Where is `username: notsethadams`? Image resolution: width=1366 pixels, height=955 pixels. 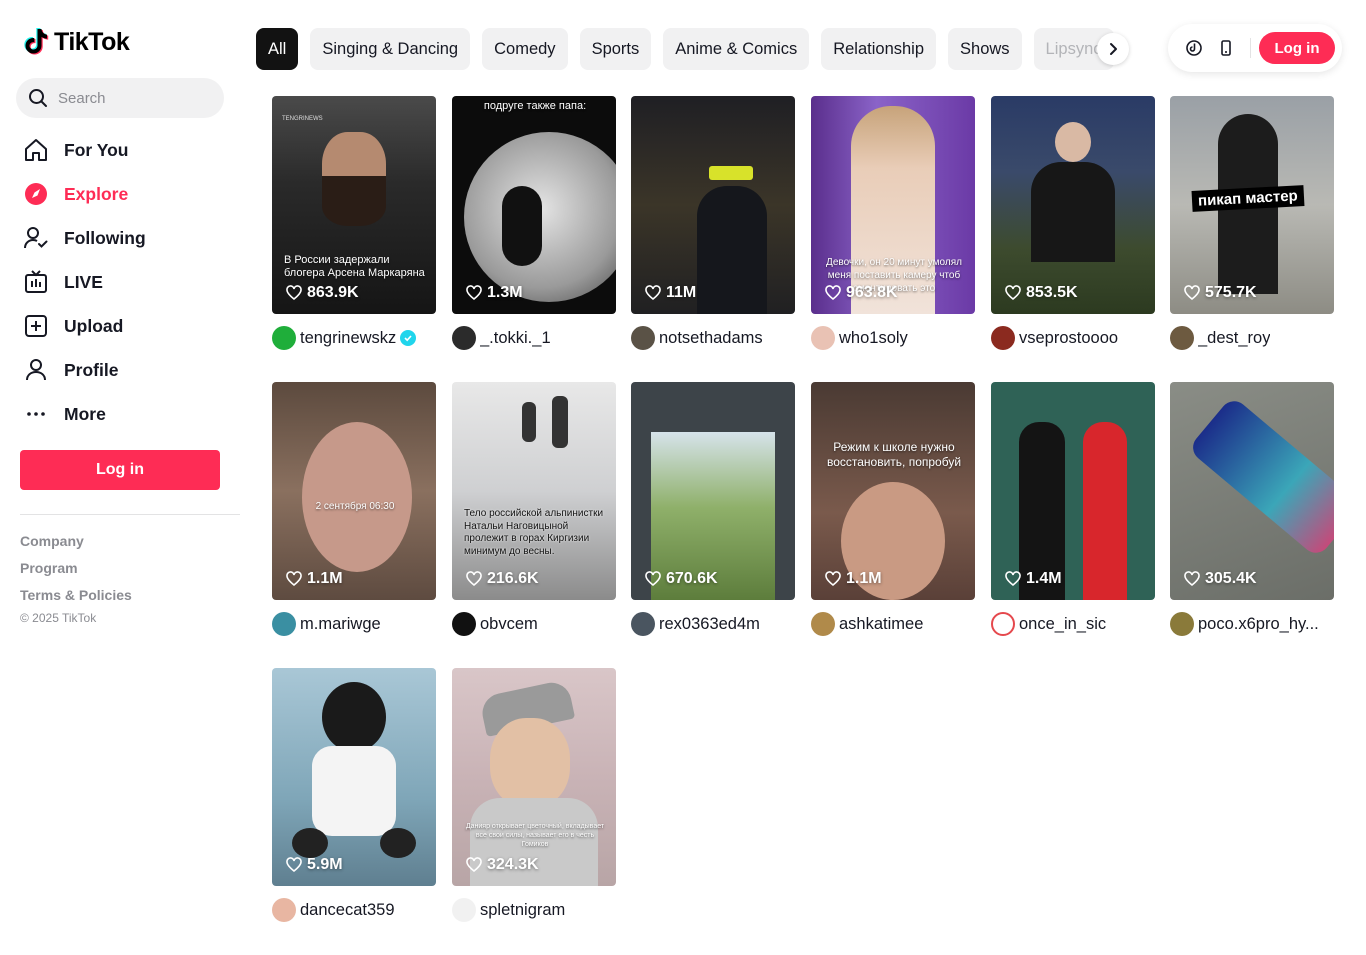
username: notsethadams is located at coordinates (711, 337).